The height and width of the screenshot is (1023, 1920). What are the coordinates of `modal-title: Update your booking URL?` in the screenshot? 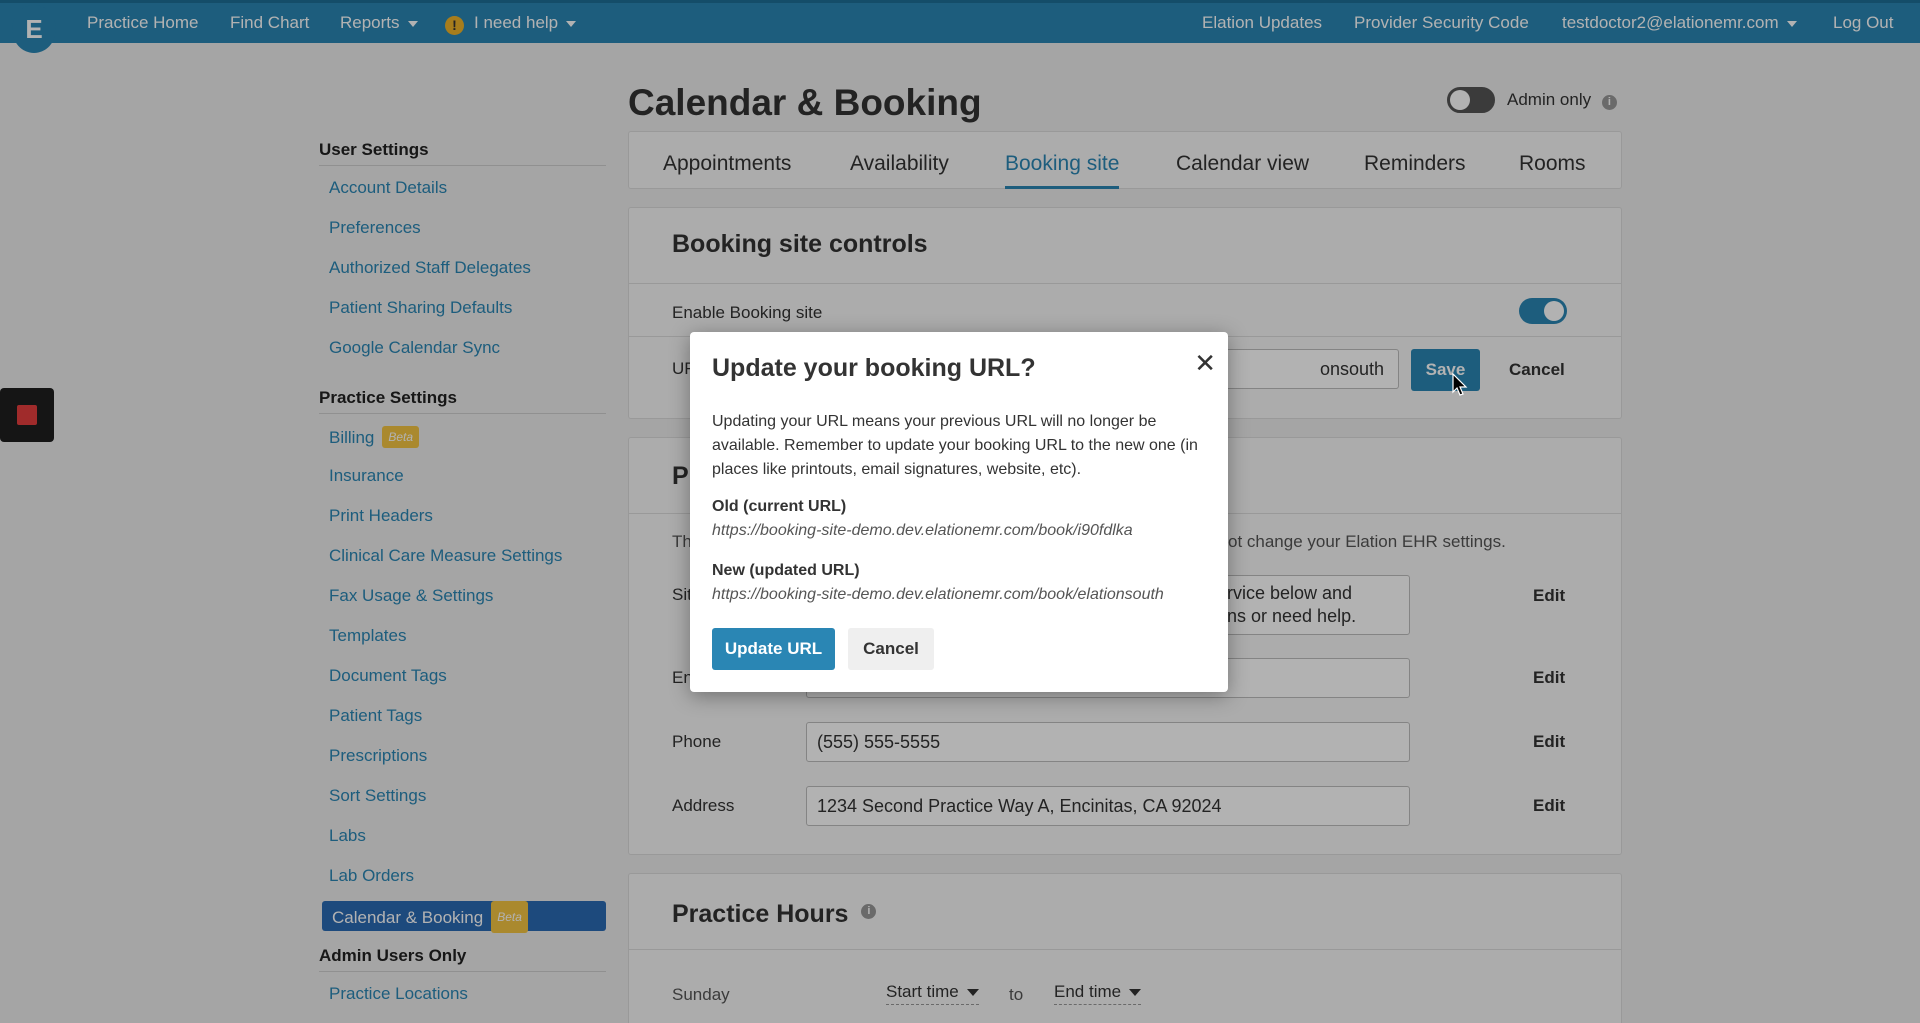 It's located at (874, 368).